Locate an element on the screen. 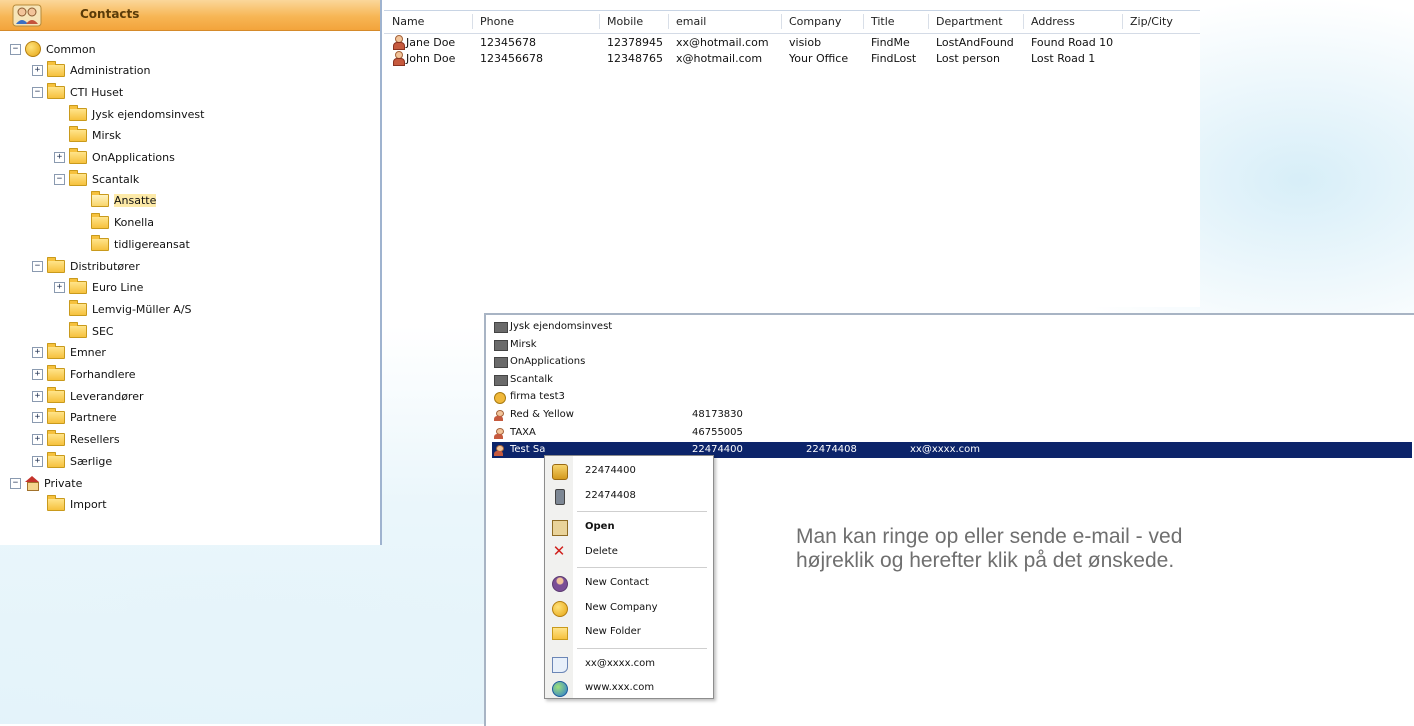  tree-item-cti-huset: − CTI Huset is located at coordinates (77, 92).